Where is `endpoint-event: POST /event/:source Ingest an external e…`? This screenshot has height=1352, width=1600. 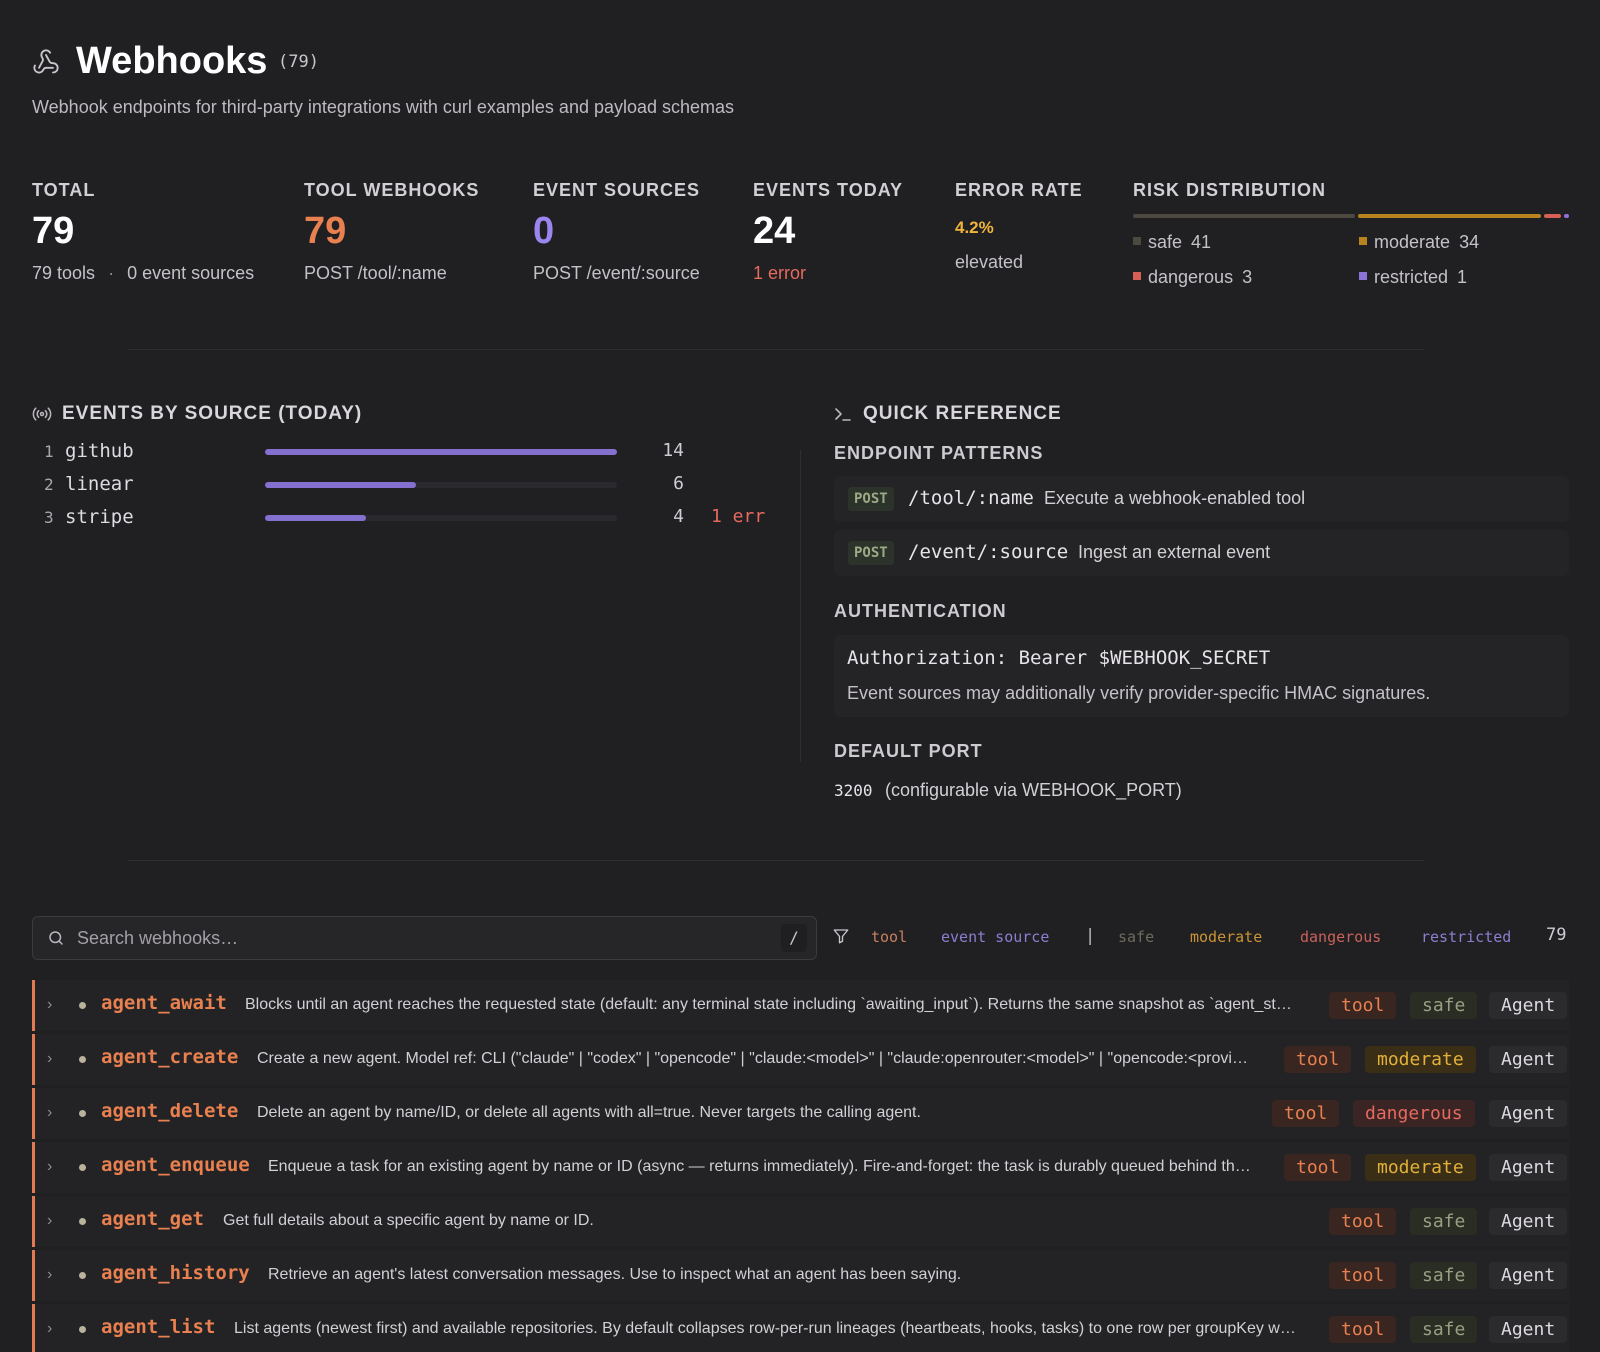
endpoint-event: POST /event/:source Ingest an external e… is located at coordinates (1201, 553).